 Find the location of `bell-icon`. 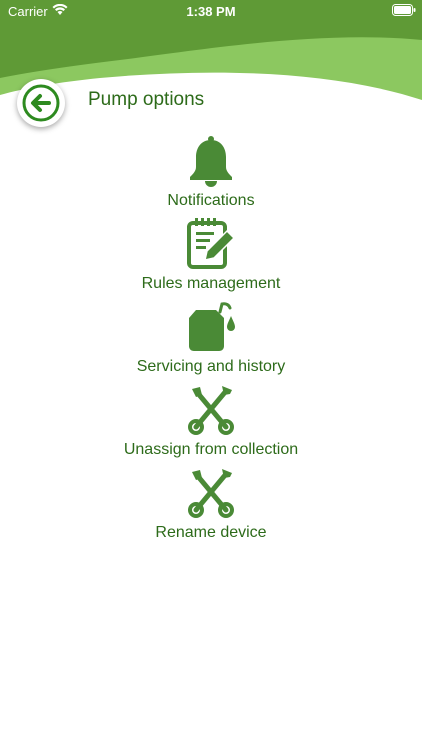

bell-icon is located at coordinates (211, 161).